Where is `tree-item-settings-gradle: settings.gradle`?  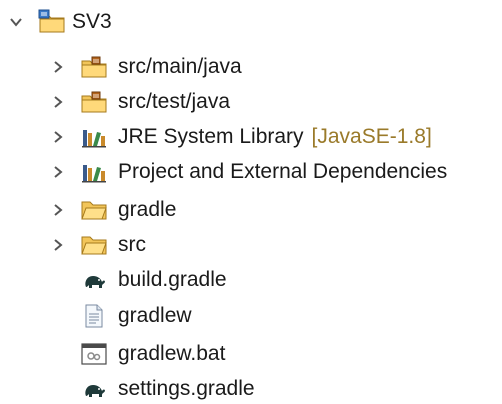
tree-item-settings-gradle: settings.gradle is located at coordinates (150, 387).